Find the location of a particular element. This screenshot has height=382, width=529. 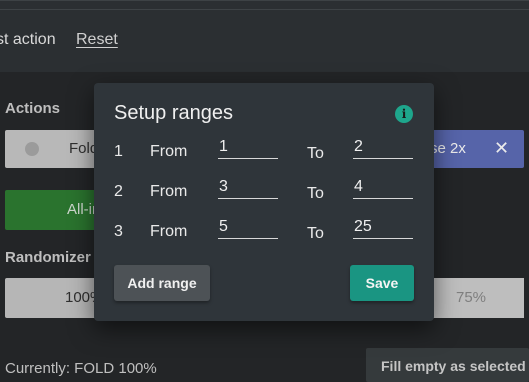

range-index: 1 is located at coordinates (118, 151).